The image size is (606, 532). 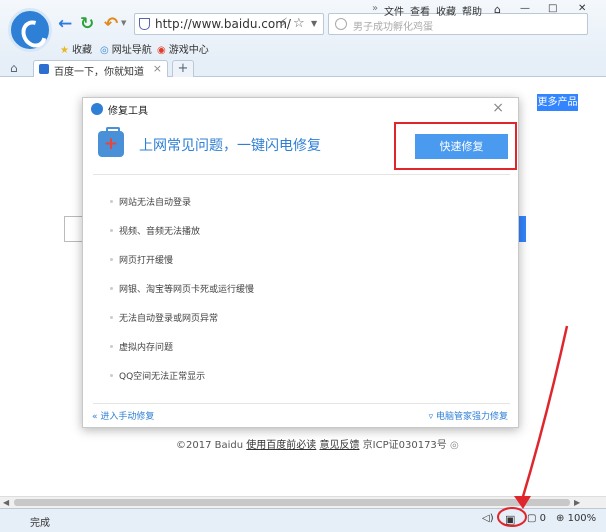 I want to click on menu-favorites: 收藏, so click(x=446, y=10).